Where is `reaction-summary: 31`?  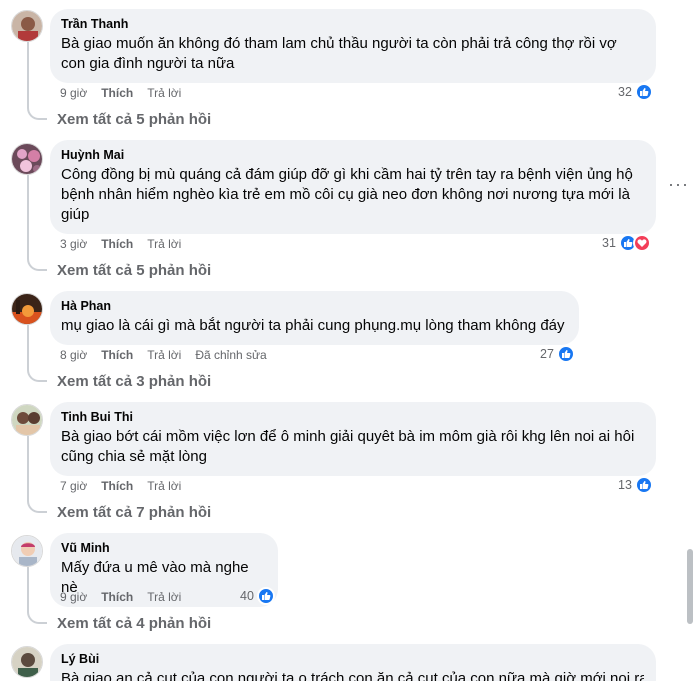
reaction-summary: 31 is located at coordinates (626, 243).